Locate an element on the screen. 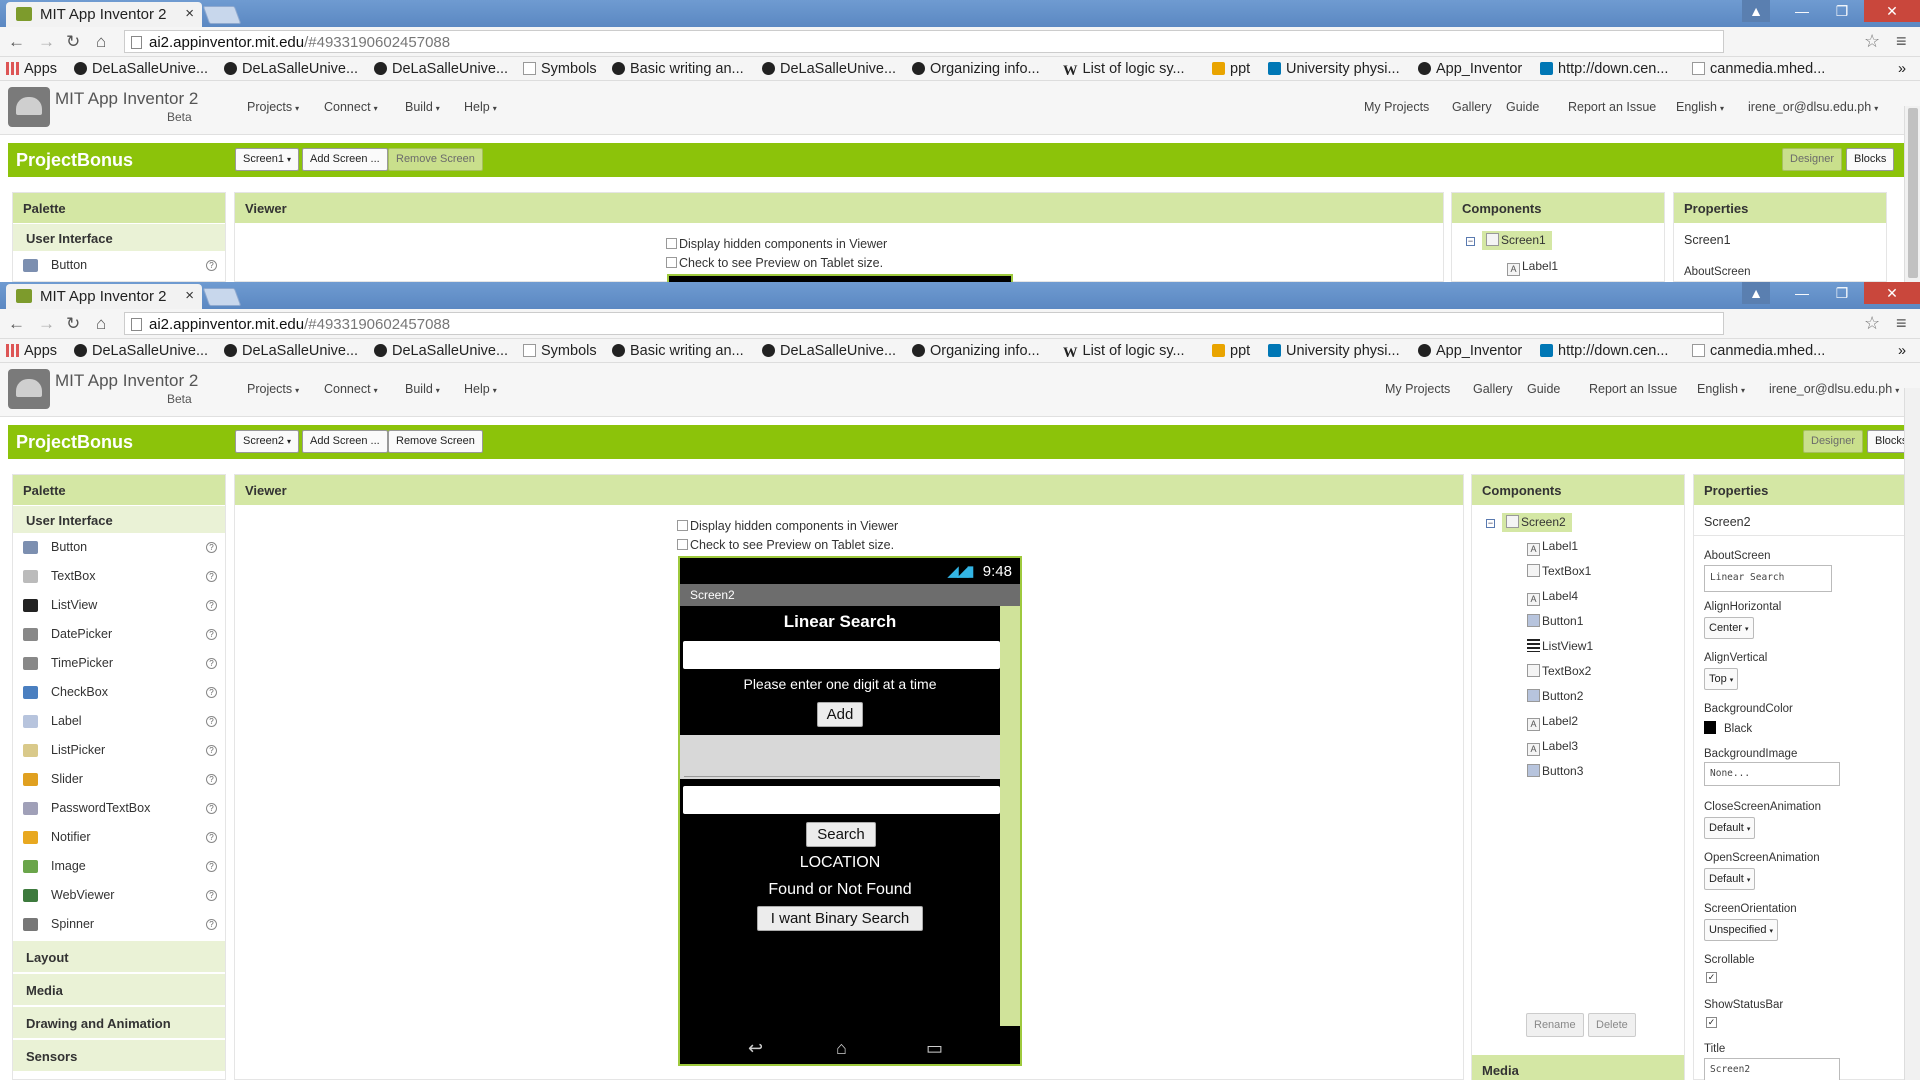 The width and height of the screenshot is (1920, 1080). tree-node: Button3 is located at coordinates (1555, 771).